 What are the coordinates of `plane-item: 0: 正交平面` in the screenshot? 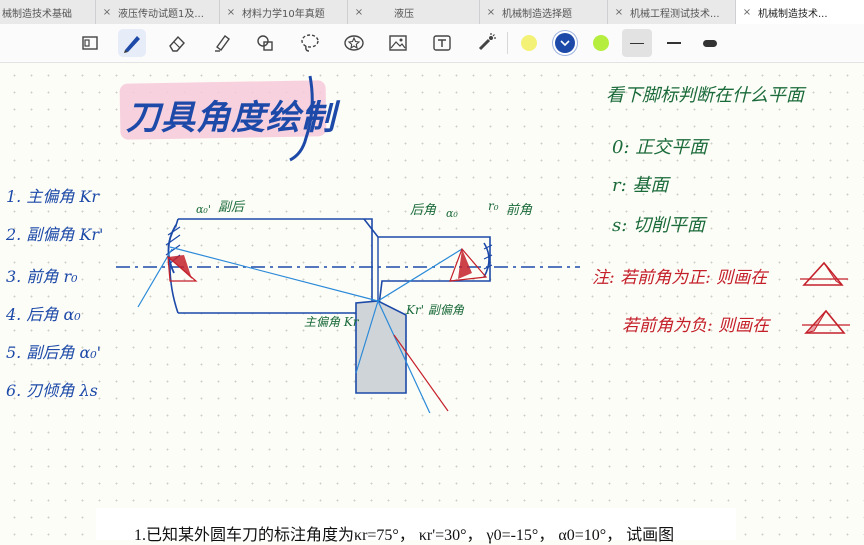 It's located at (660, 147).